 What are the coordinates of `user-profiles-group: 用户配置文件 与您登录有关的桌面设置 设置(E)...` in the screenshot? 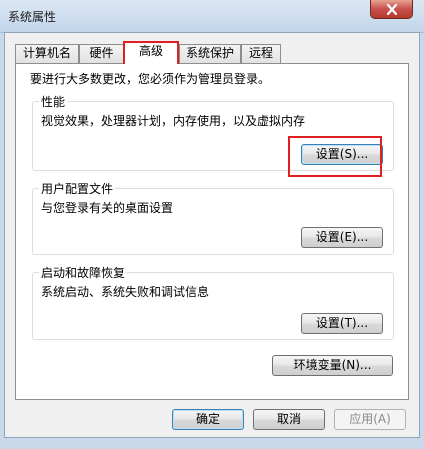 It's located at (213, 217).